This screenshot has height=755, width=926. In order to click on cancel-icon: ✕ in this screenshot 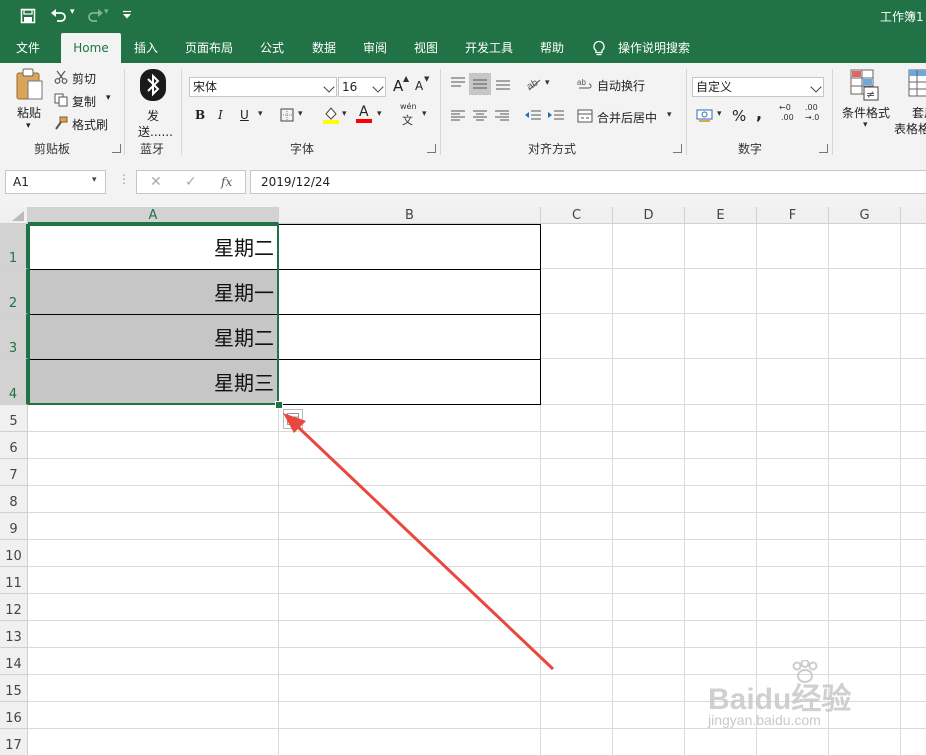, I will do `click(156, 182)`.